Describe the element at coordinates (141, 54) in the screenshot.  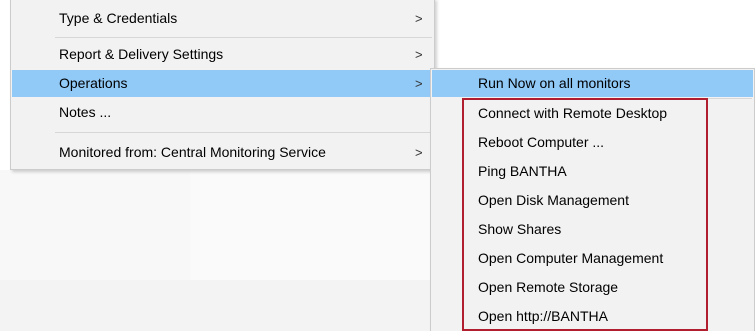
I see `menu-item-label: Report & Delivery Settings` at that location.